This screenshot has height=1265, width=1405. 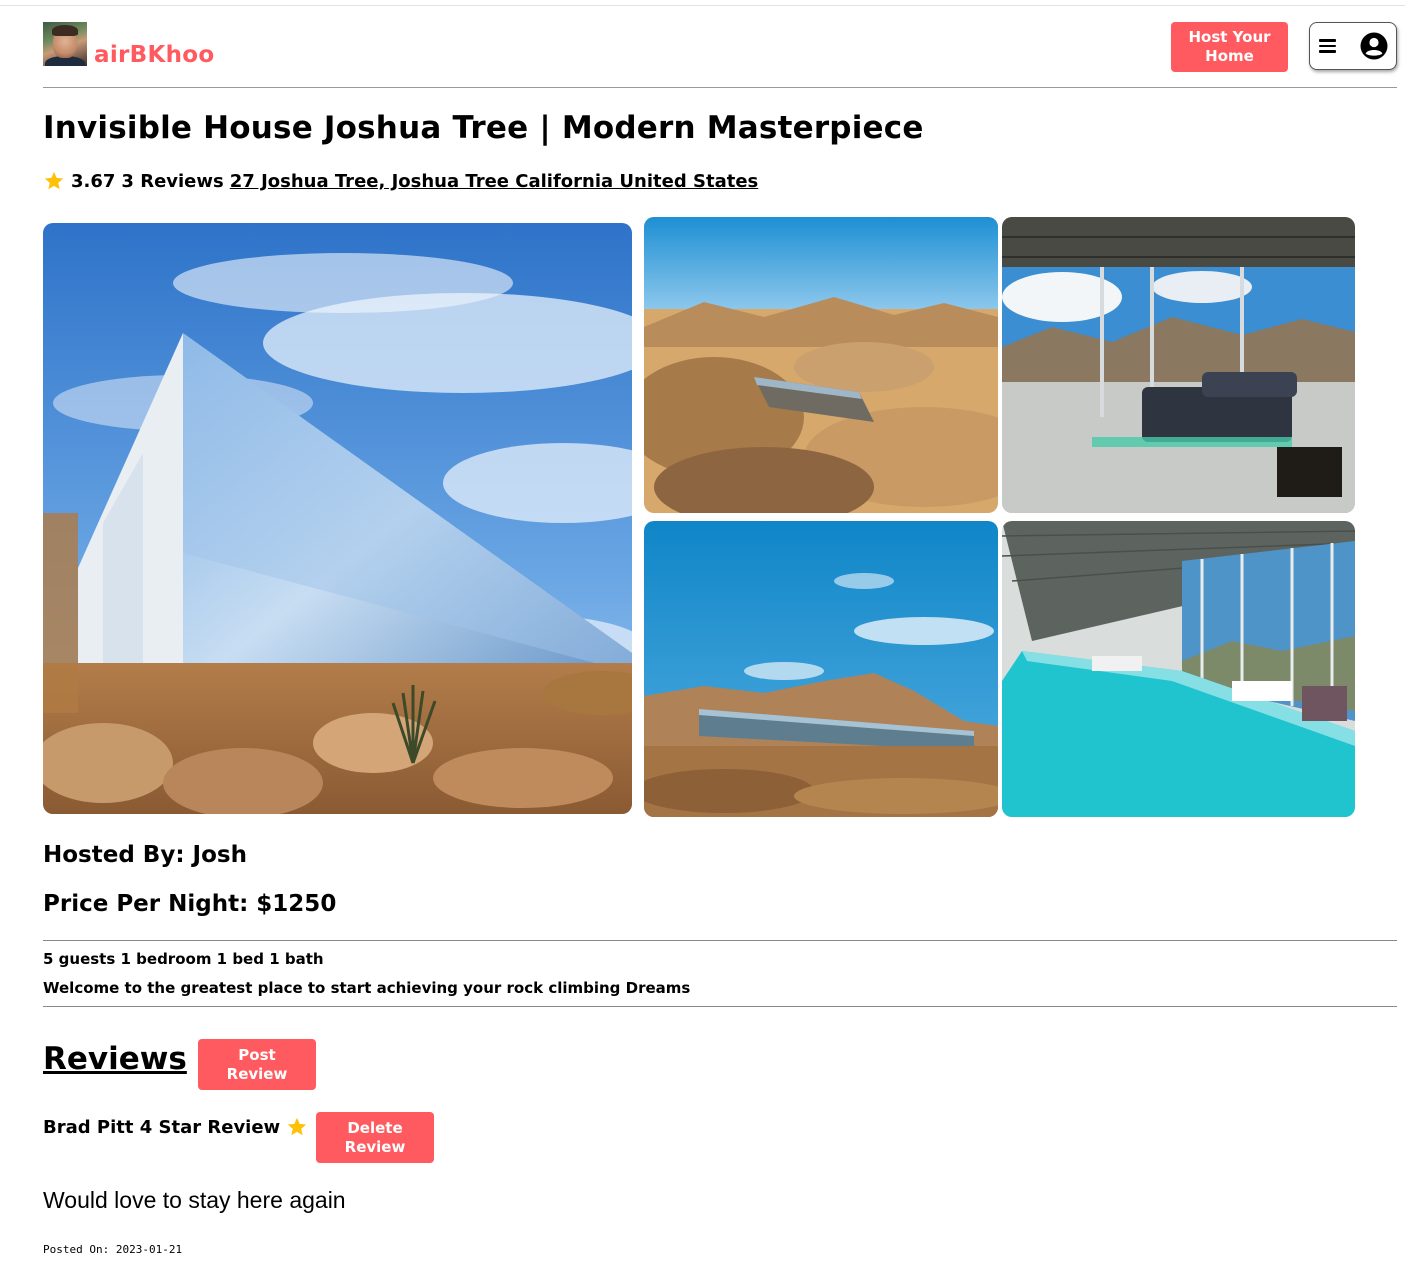 I want to click on brand-name: airBKhoo, so click(x=154, y=55).